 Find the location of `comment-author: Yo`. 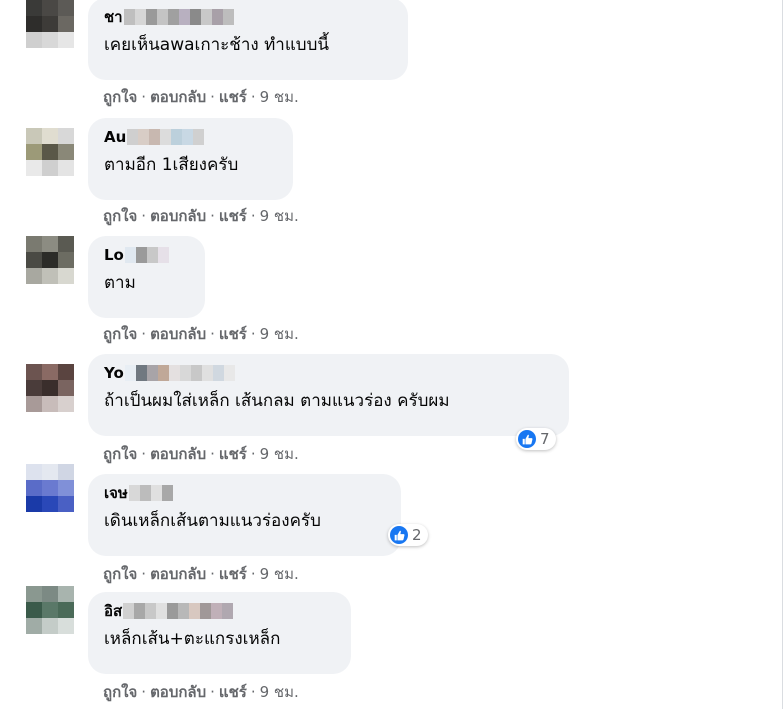

comment-author: Yo is located at coordinates (328, 373).